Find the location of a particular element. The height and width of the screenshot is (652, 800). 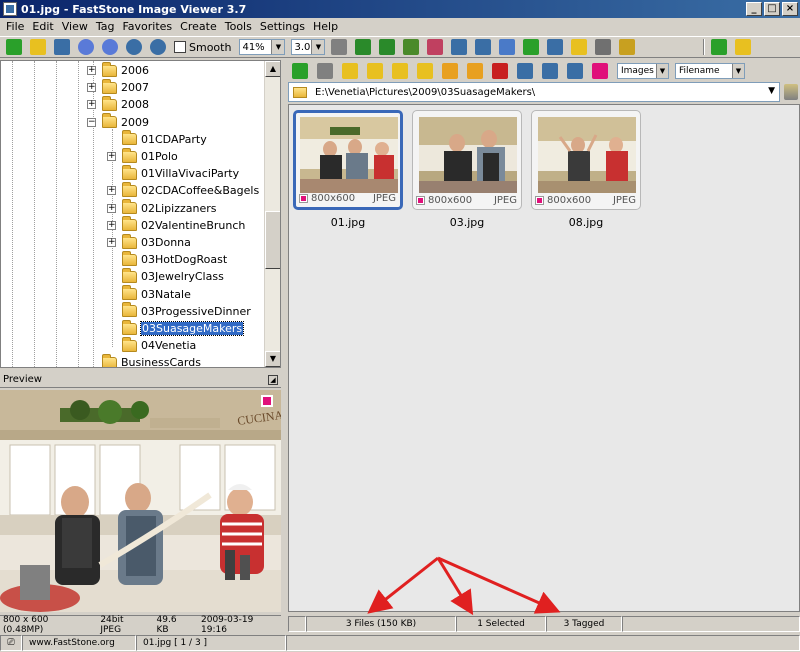

layout-icon is located at coordinates (719, 47).